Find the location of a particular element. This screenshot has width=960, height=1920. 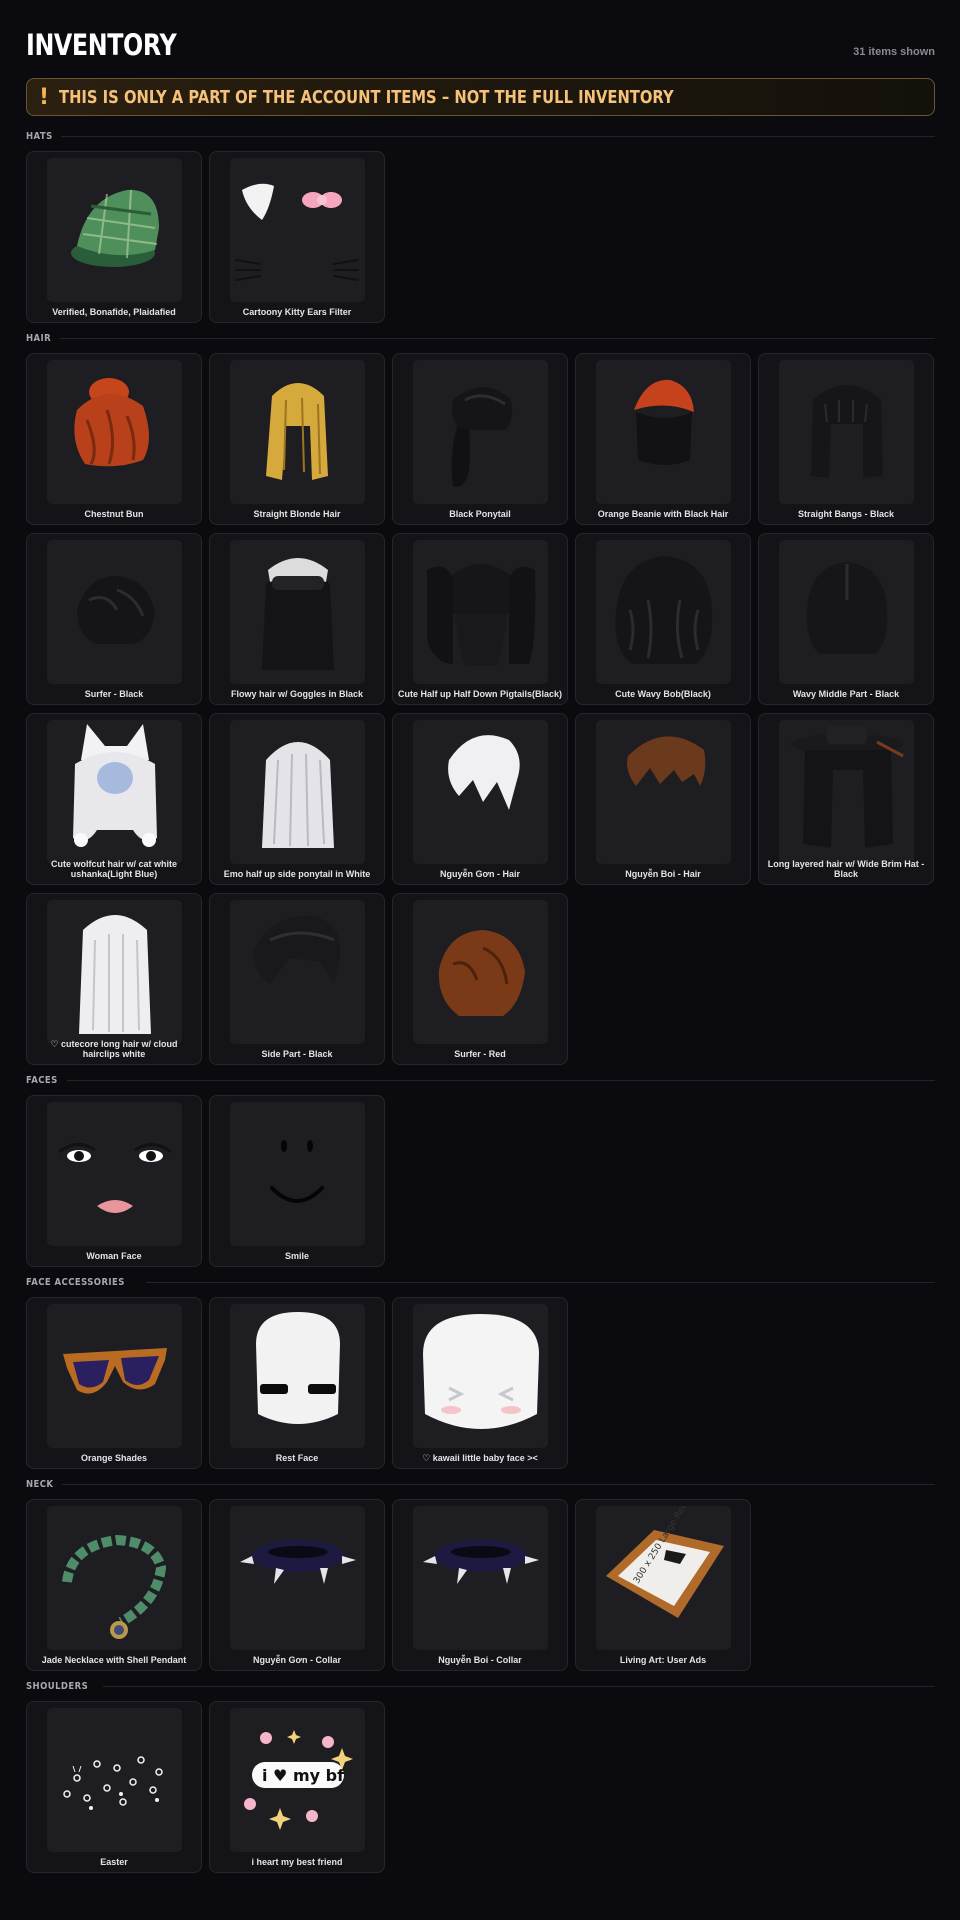

item-card: Nguyễn Gơn - Collar is located at coordinates (297, 1585).